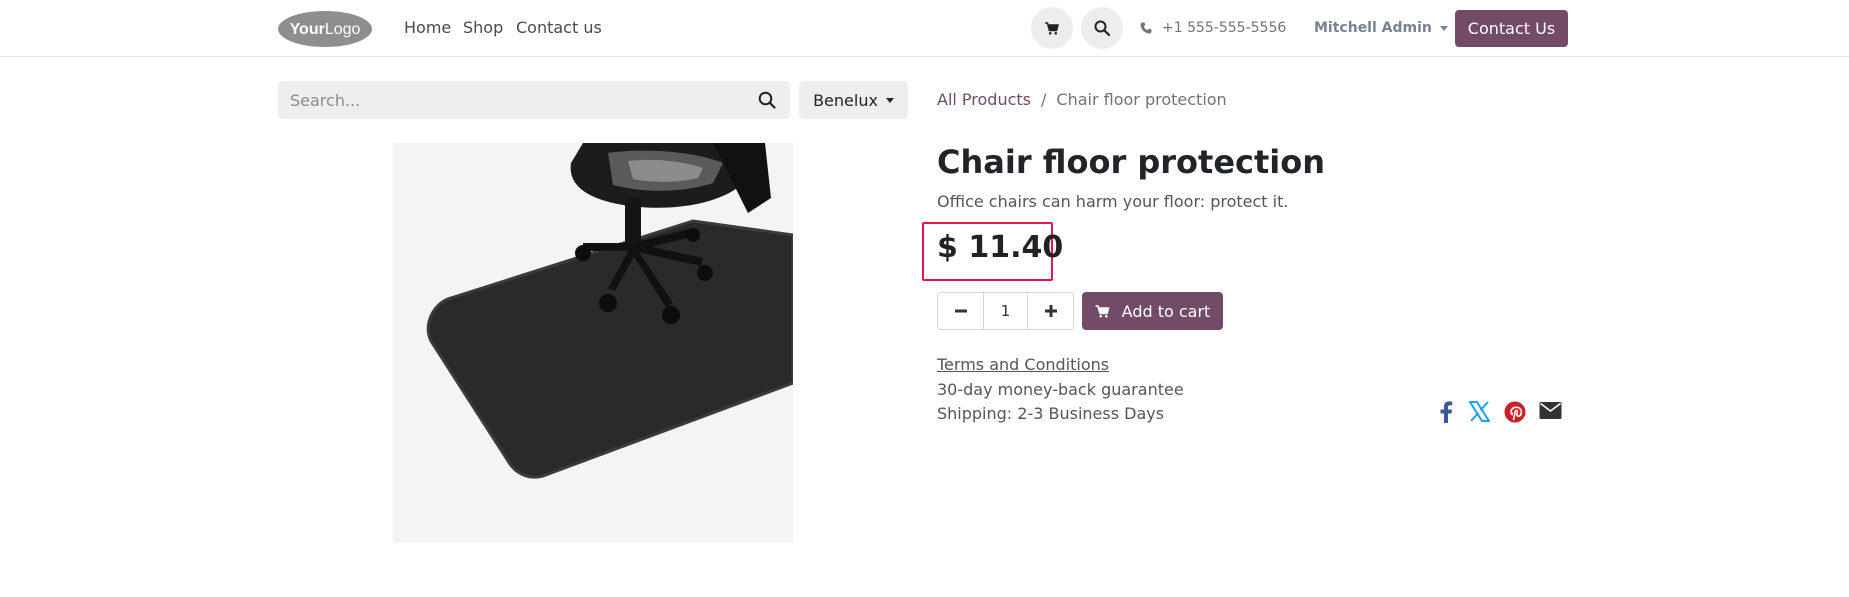 This screenshot has width=1849, height=597. What do you see at coordinates (1224, 28) in the screenshot?
I see `phone-number: +1 555-555-5556` at bounding box center [1224, 28].